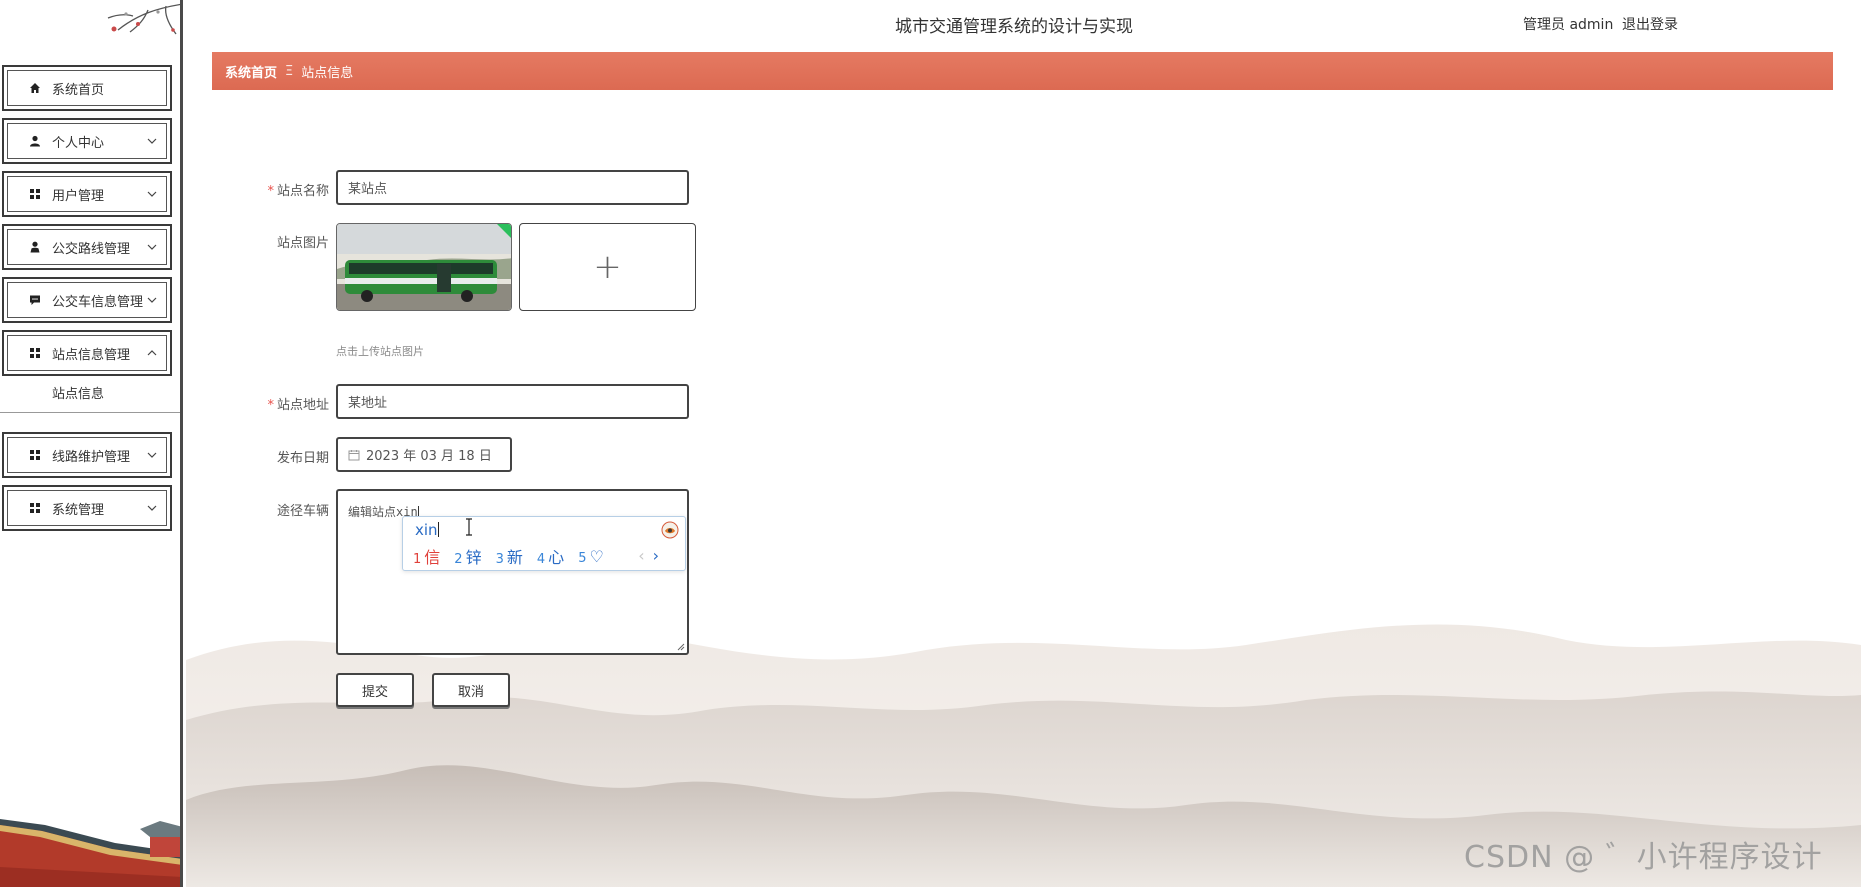 This screenshot has height=887, width=1861. I want to click on sidebar-item-station-info-management: 站点信息管理, so click(87, 353).